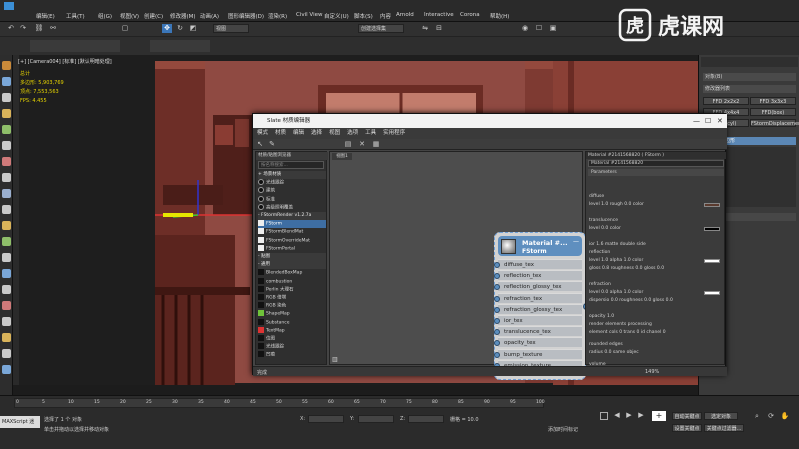  I want to click on node-slot: reflection_glossy_tex, so click(538, 286).